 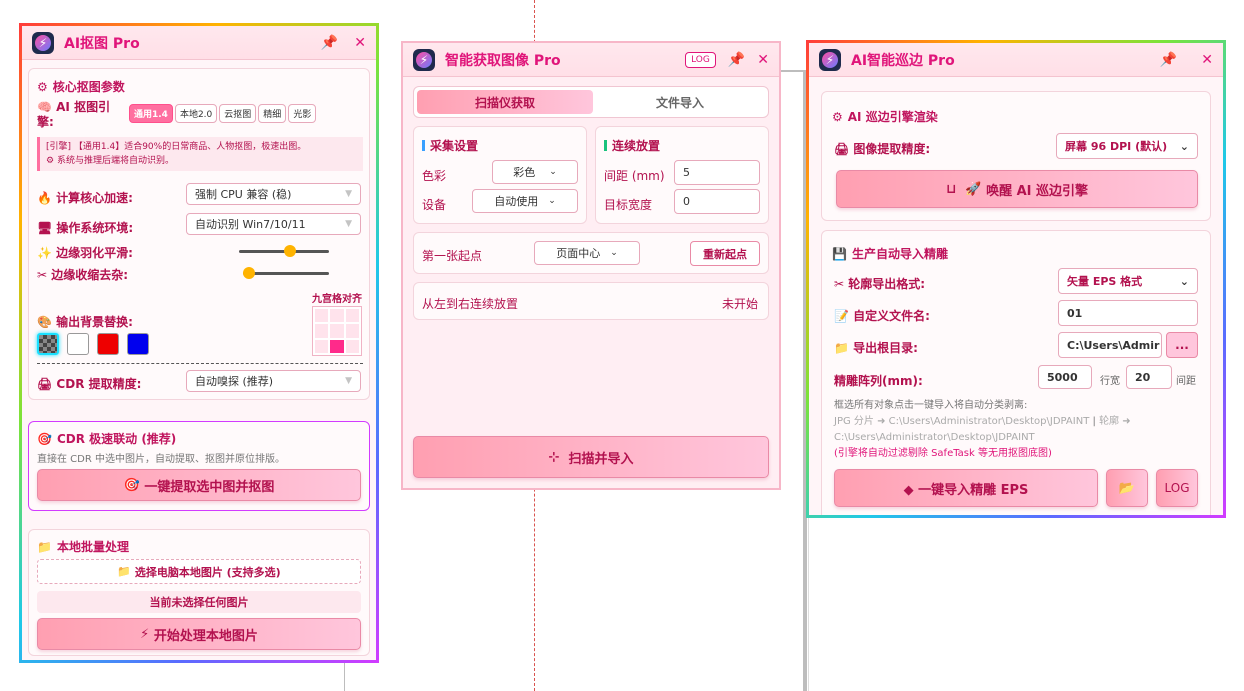 I want to click on link-desc: 直接在 CDR 中选中图片，自动提取、抠图并原位排版。, so click(x=161, y=459).